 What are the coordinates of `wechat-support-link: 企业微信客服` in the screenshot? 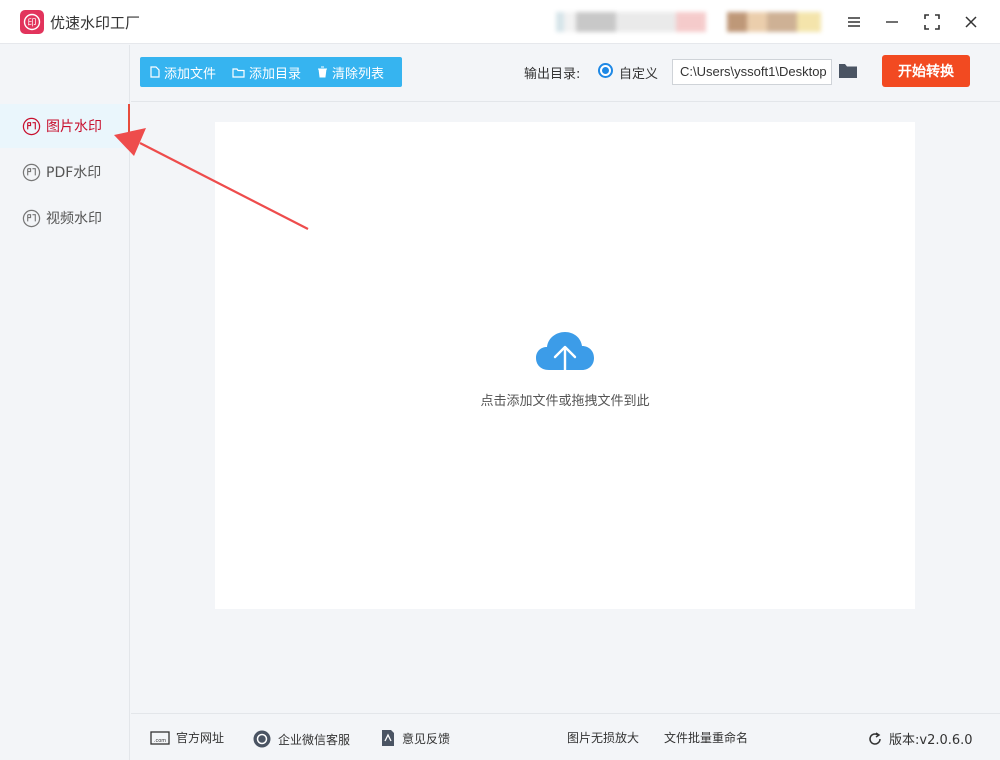 It's located at (301, 739).